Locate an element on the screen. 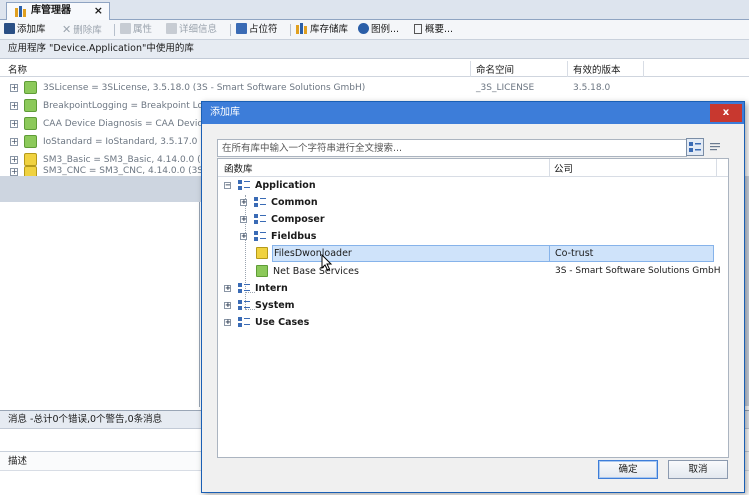 Image resolution: width=749 pixels, height=495 pixels. add-icon is located at coordinates (9, 28).